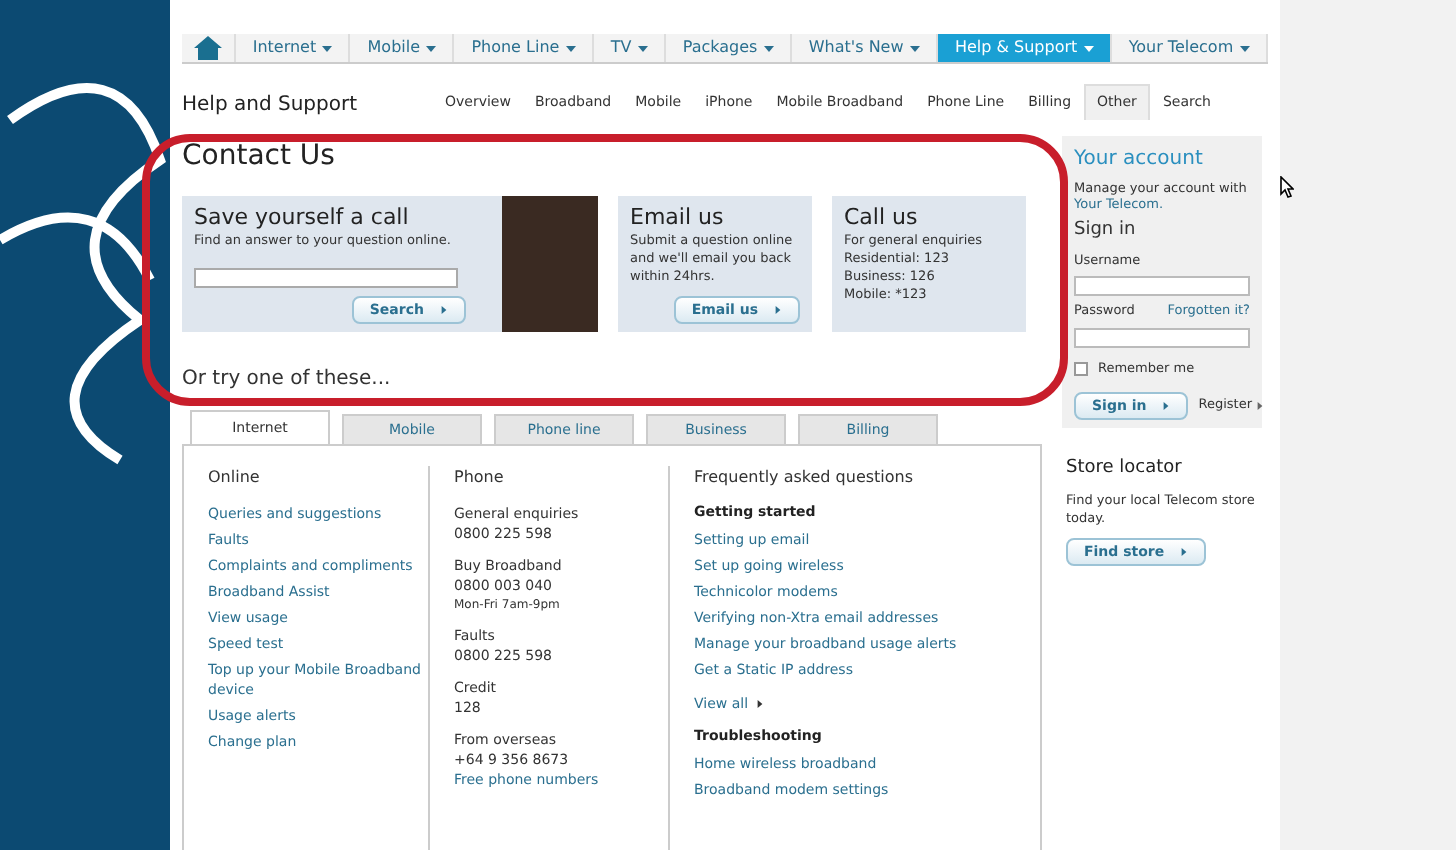  I want to click on nav-tab: Internet, so click(293, 48).